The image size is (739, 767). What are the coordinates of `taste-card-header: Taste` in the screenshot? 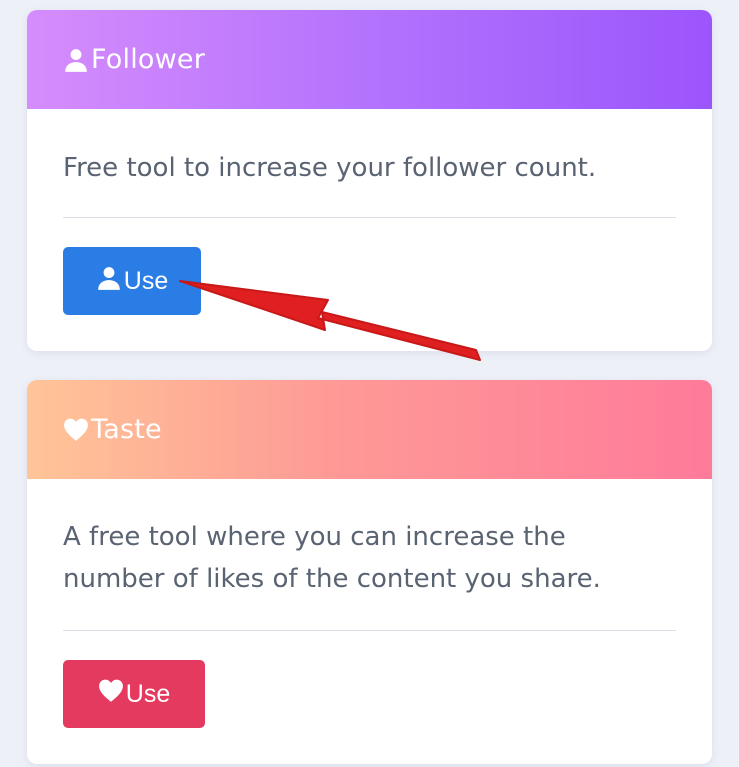 It's located at (369, 429).